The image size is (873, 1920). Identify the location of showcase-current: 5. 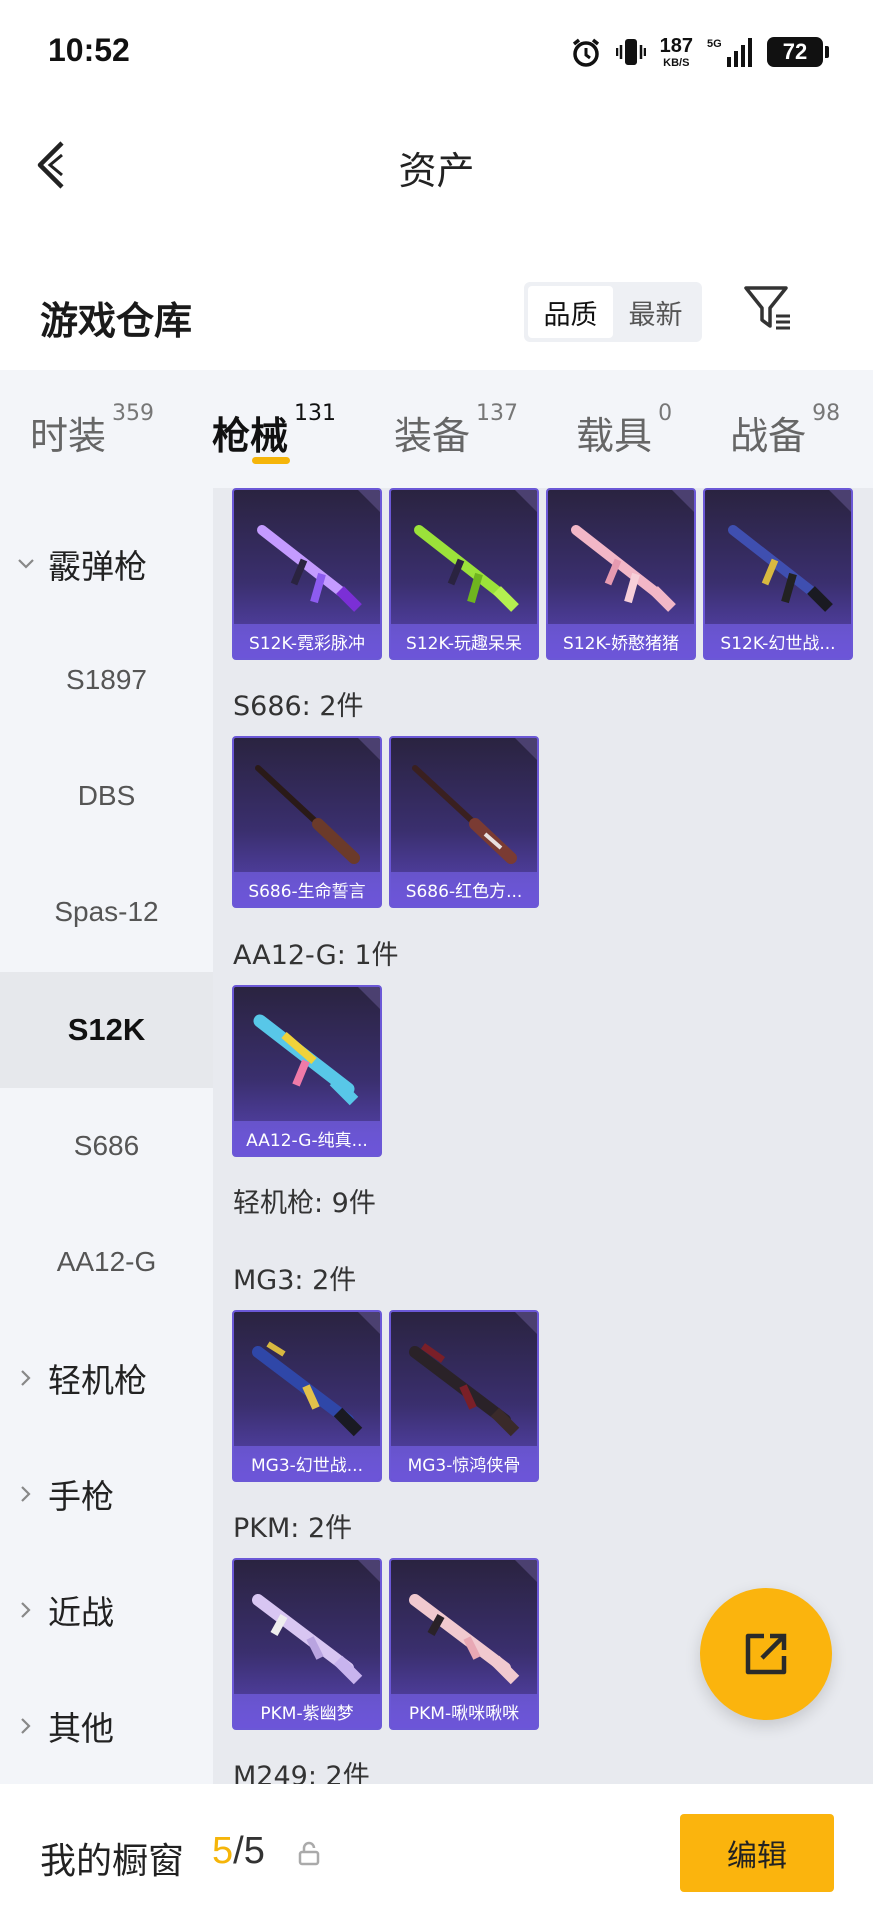
(223, 1851).